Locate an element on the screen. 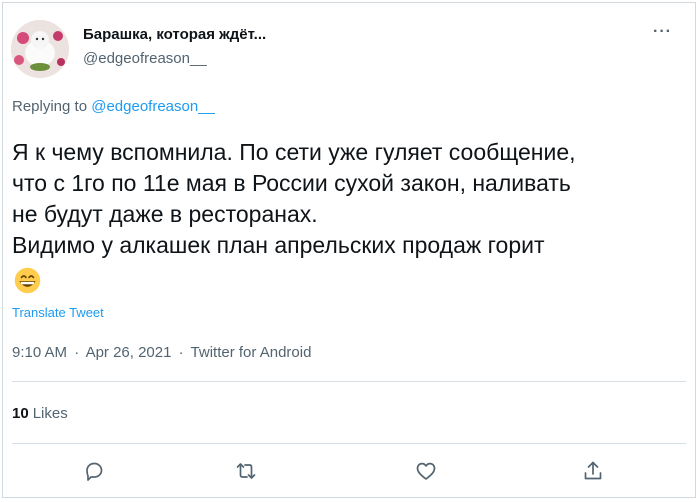 Image resolution: width=700 pixels, height=502 pixels. replying-to-handle-link: @edgeofreason__ is located at coordinates (153, 106).